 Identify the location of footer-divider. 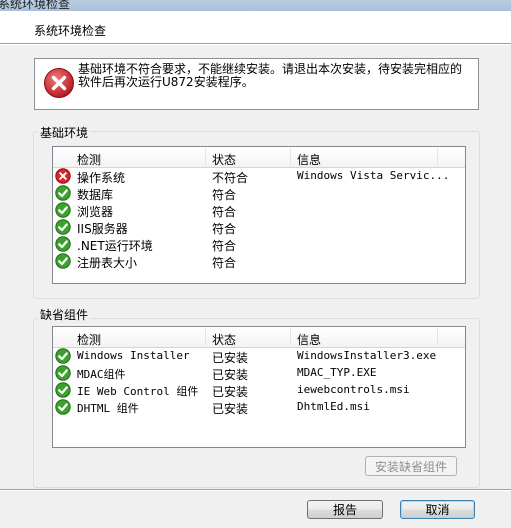
(255, 490).